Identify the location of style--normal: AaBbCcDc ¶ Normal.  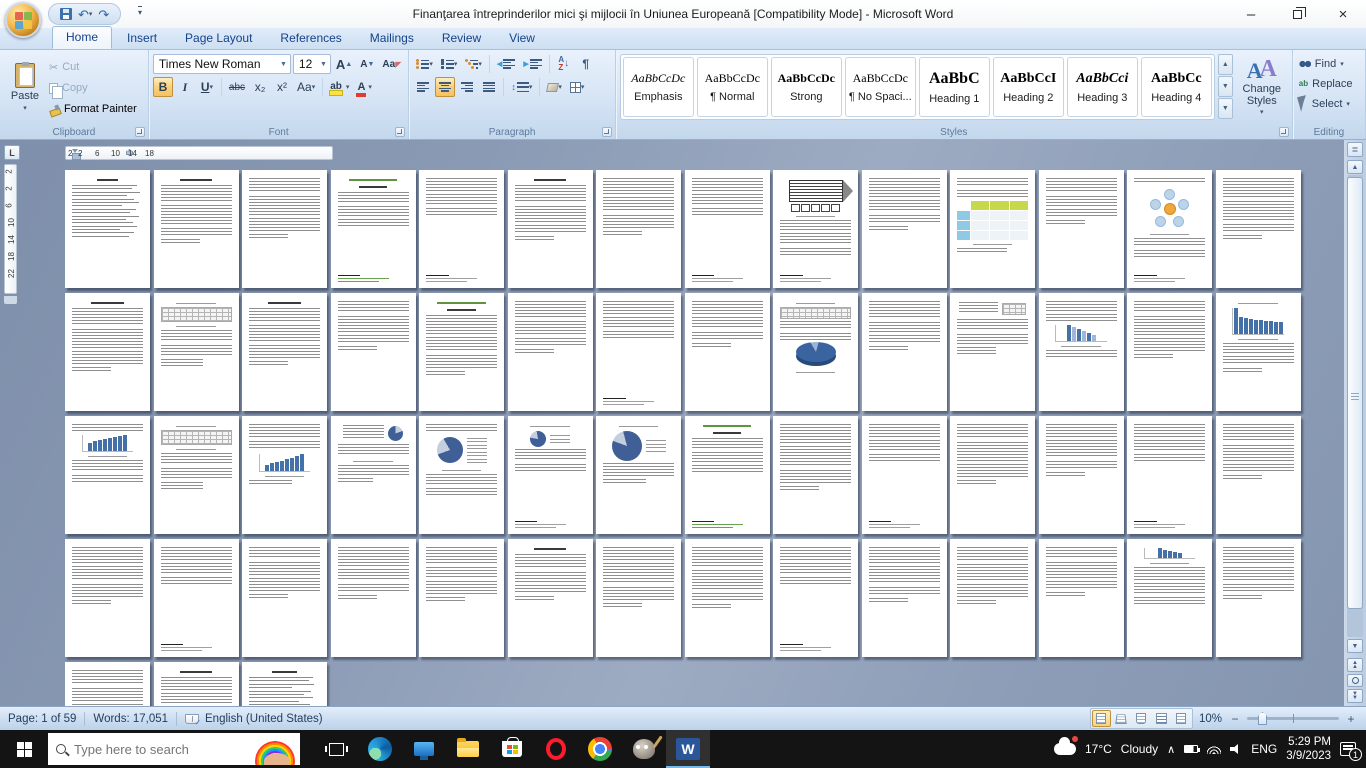
(732, 87).